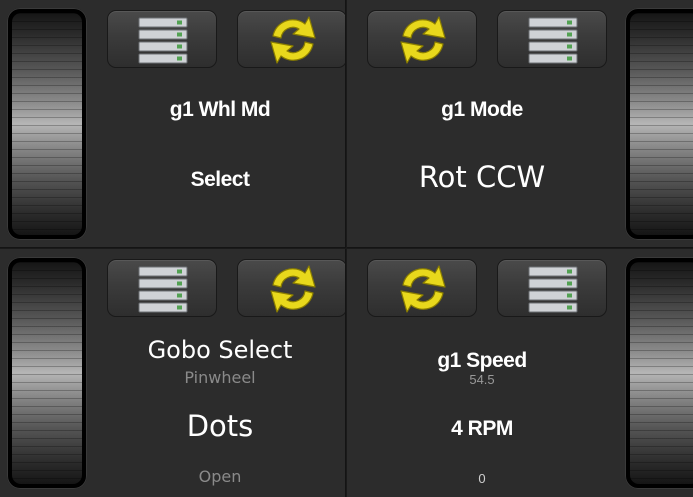  What do you see at coordinates (220, 476) in the screenshot?
I see `next-value: Open` at bounding box center [220, 476].